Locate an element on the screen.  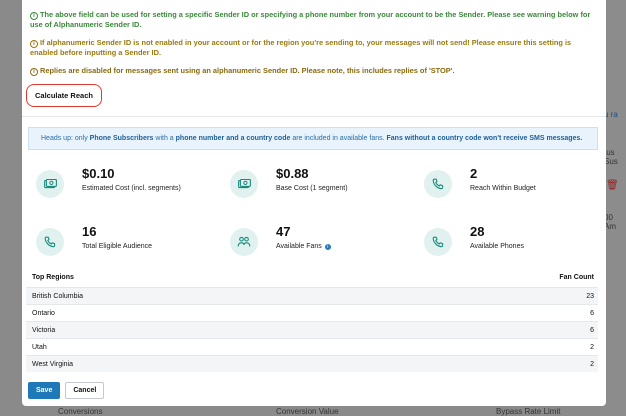
stat-value: 16 is located at coordinates (89, 231).